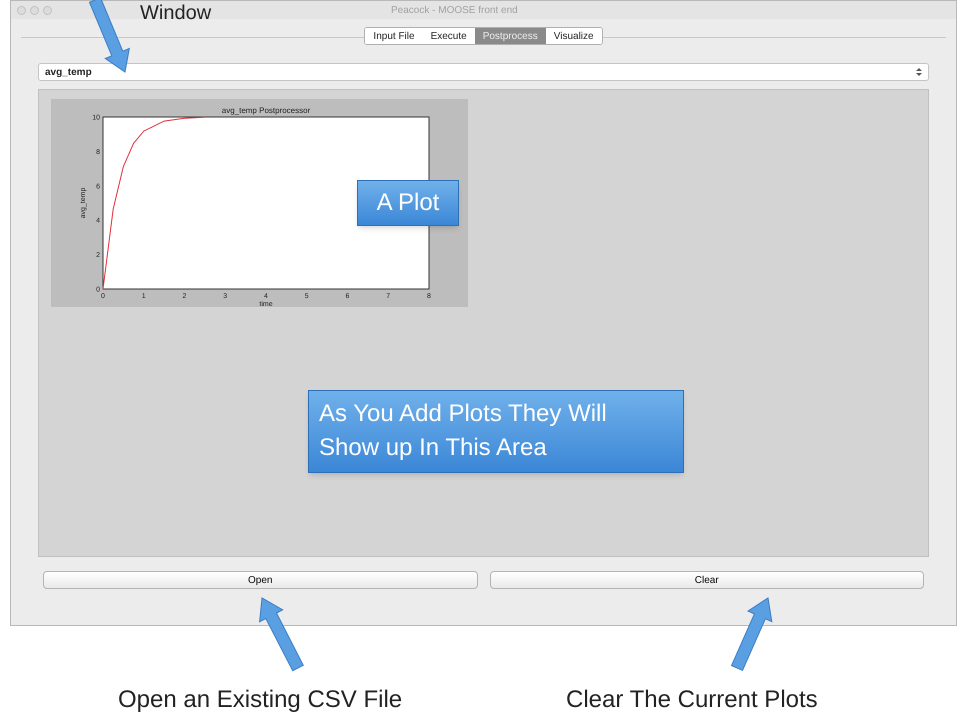 This screenshot has width=967, height=719. What do you see at coordinates (483, 72) in the screenshot?
I see `postprocessor-dropdown: avg_temp` at bounding box center [483, 72].